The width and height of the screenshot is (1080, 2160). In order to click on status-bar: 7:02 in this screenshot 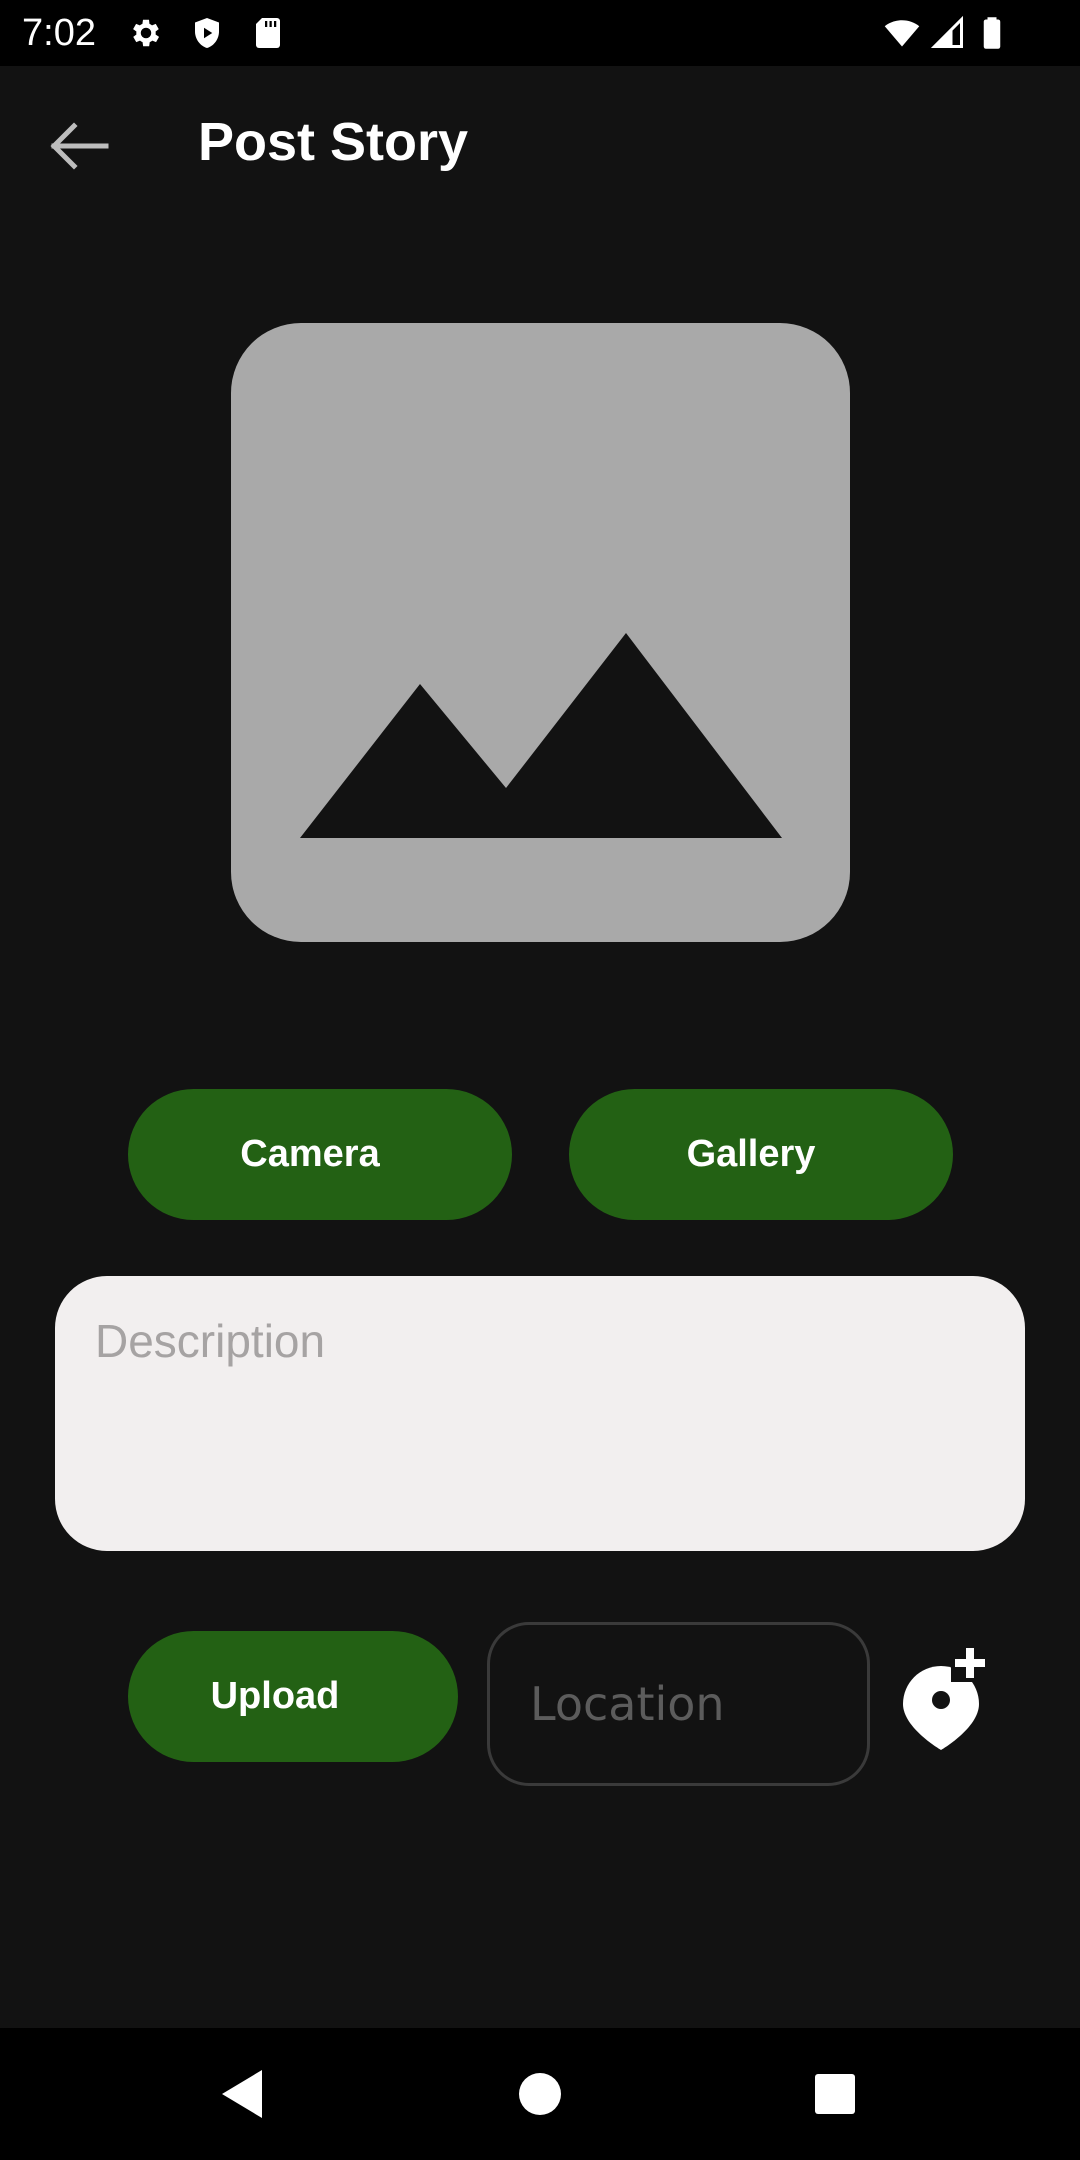, I will do `click(540, 33)`.